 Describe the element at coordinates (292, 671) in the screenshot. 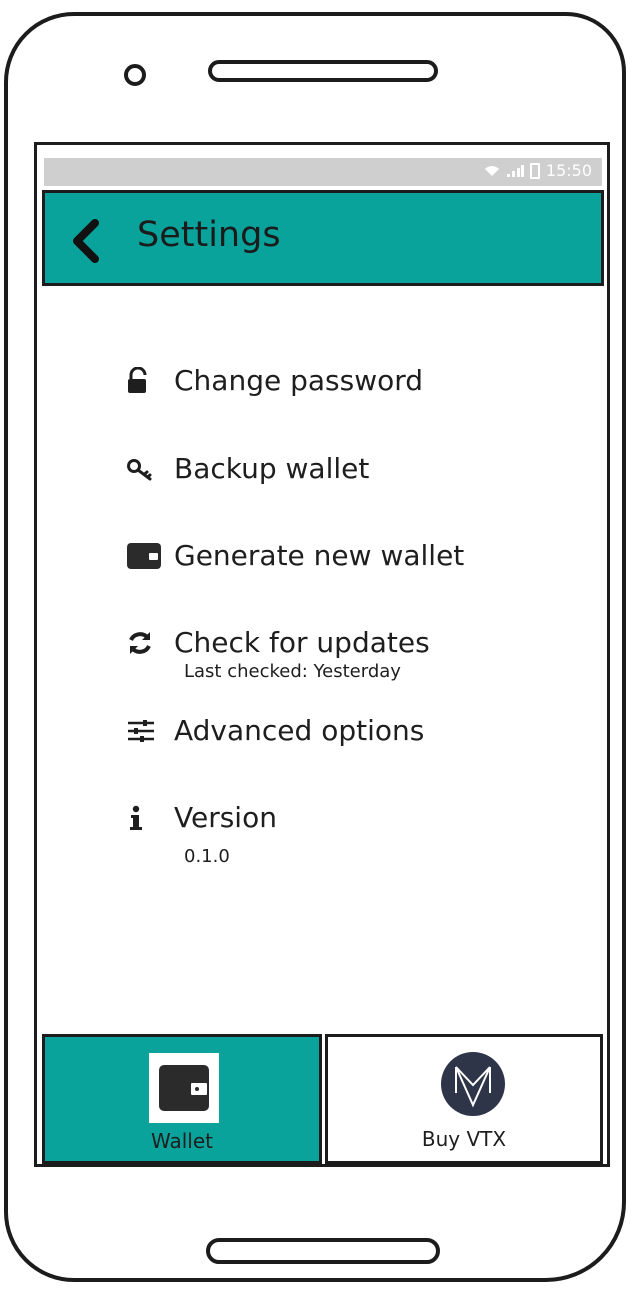

I see `last-checked-text: Last checked: Yesterday` at that location.